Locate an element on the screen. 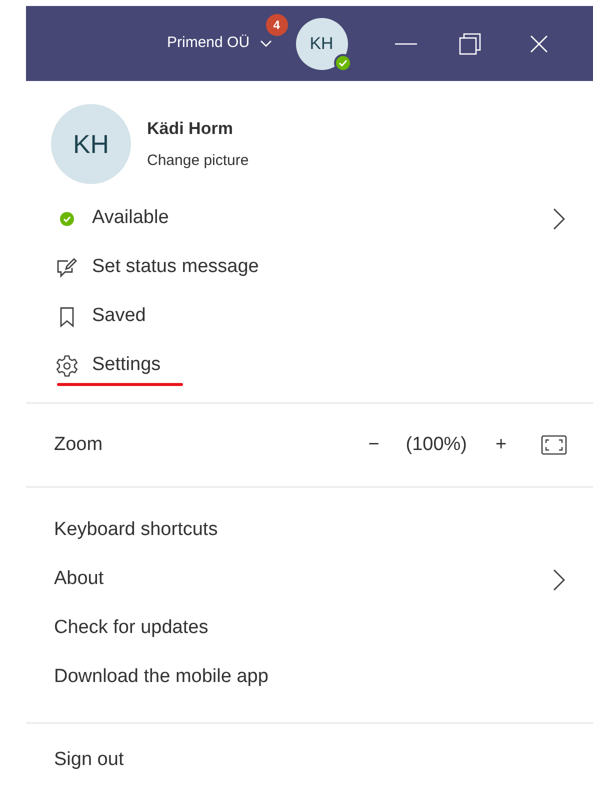  settings-icon is located at coordinates (67, 366).